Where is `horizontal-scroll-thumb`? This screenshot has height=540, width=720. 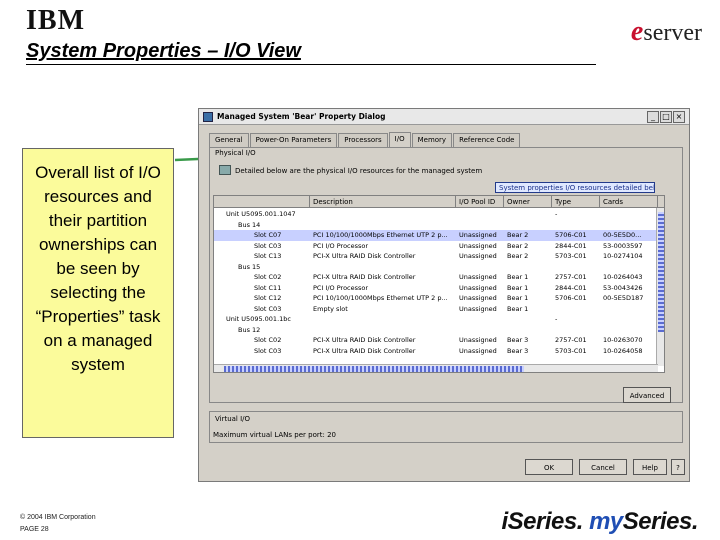 horizontal-scroll-thumb is located at coordinates (374, 369).